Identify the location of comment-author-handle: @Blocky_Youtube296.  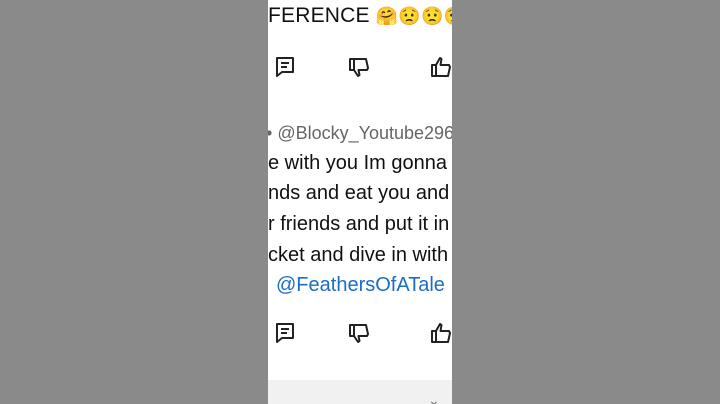
(364, 133).